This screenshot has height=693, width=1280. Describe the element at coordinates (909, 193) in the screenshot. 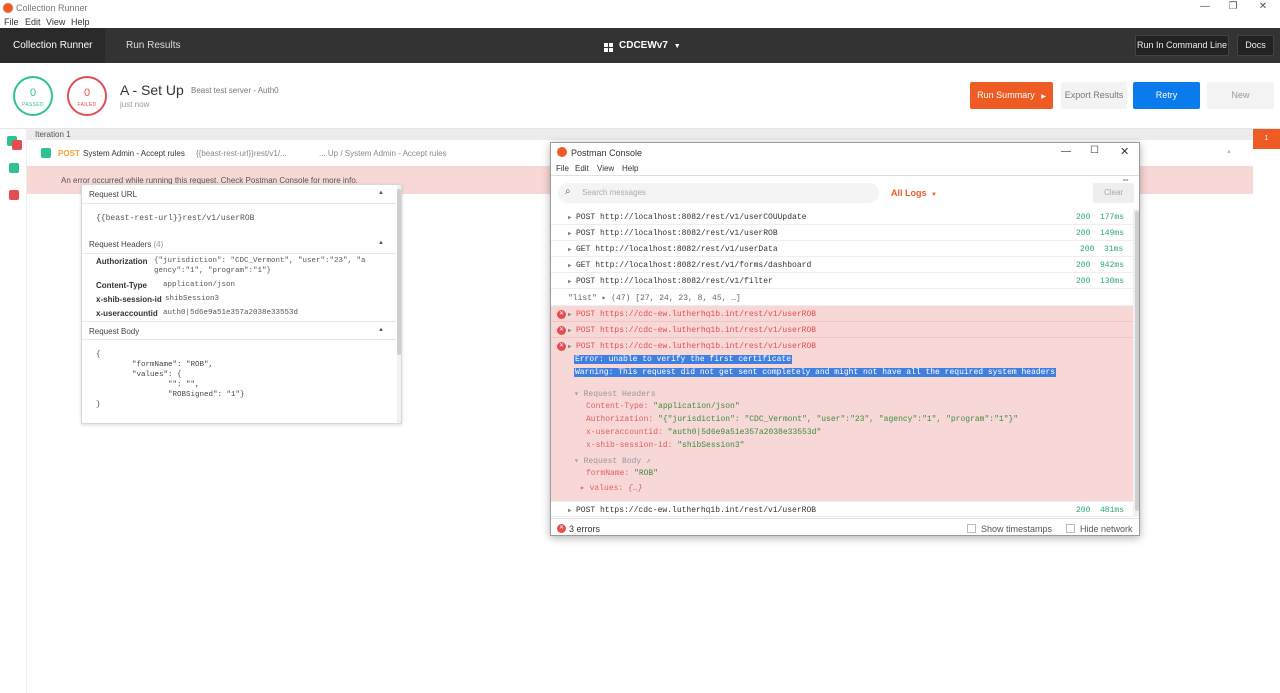

I see `log-level-label: All Logs` at that location.